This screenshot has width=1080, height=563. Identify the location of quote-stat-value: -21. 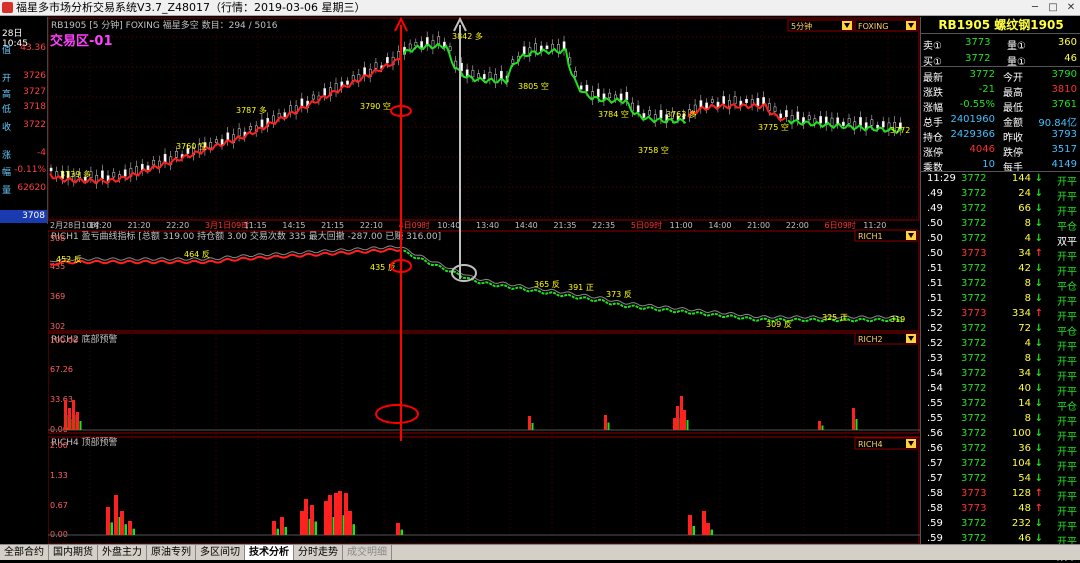
(986, 89).